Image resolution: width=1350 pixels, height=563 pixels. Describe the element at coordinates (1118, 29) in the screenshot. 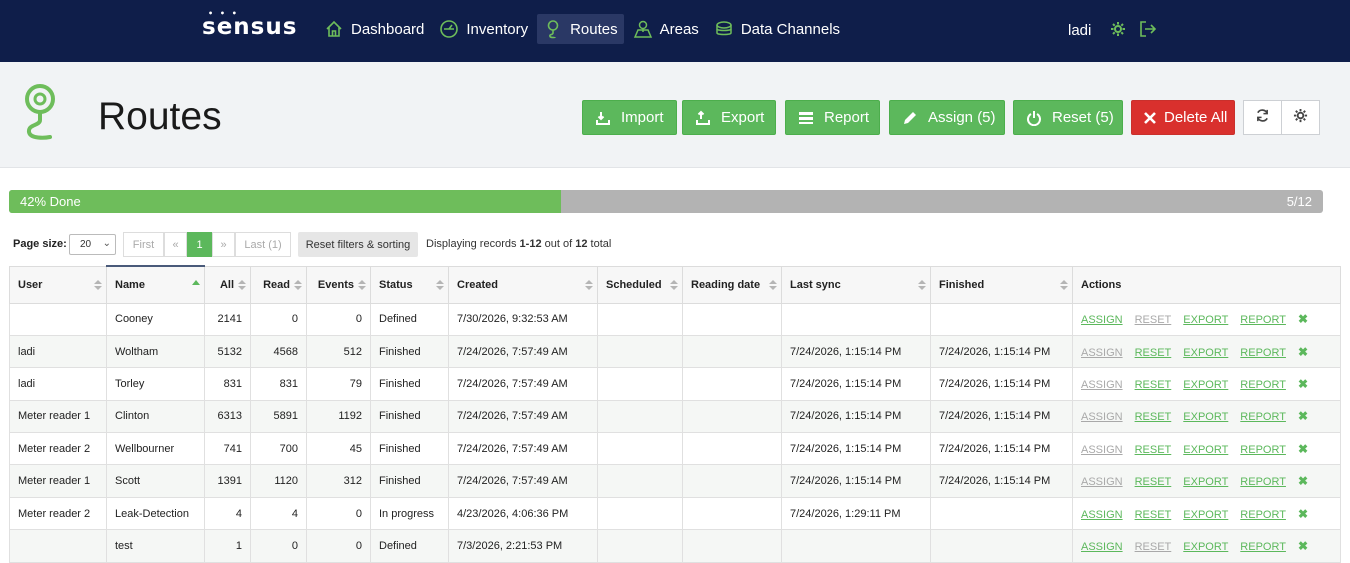

I see `settings-gear-icon` at that location.